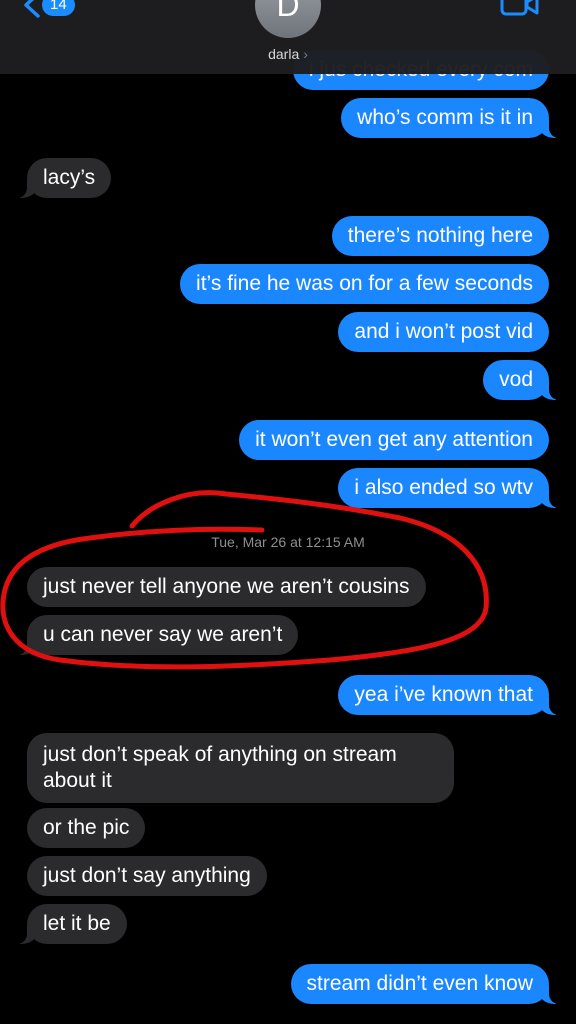 The height and width of the screenshot is (1024, 576). What do you see at coordinates (427, 984) in the screenshot?
I see `sent-message: stream didn’t even know` at bounding box center [427, 984].